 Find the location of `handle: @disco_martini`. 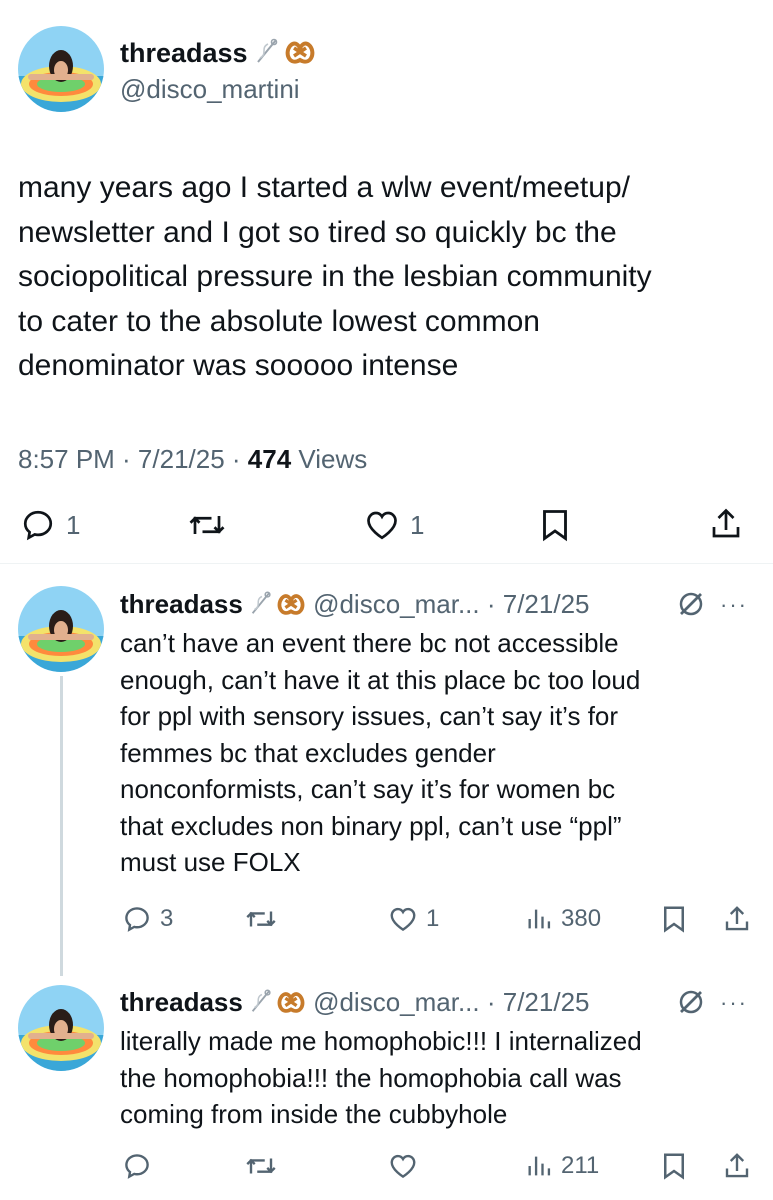

handle: @disco_martini is located at coordinates (210, 89).